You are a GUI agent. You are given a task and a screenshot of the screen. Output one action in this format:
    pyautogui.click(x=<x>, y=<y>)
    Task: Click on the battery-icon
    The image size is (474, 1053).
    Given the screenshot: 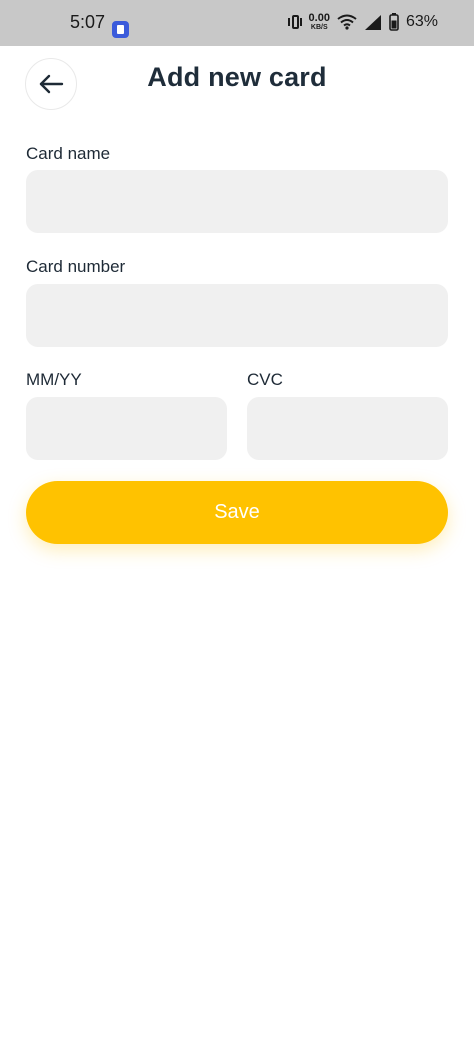 What is the action you would take?
    pyautogui.click(x=394, y=22)
    